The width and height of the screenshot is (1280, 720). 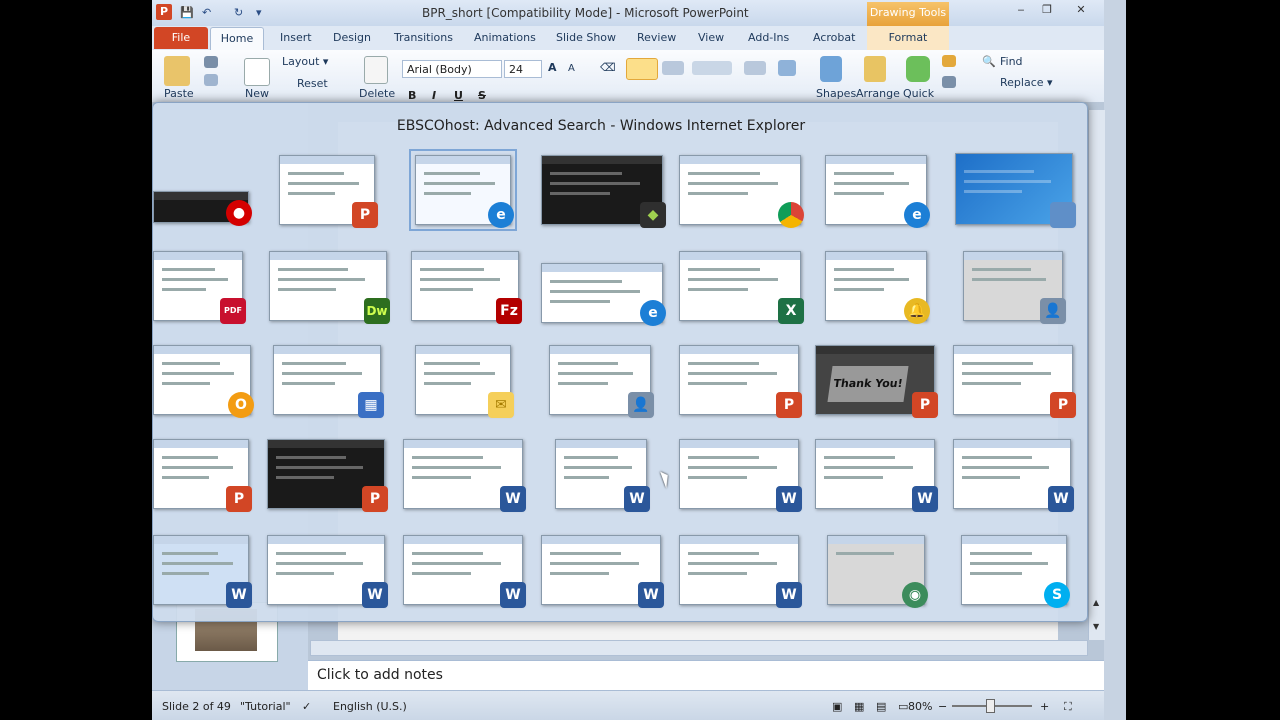 I want to click on tab-acrobat: Acrobat, so click(x=834, y=37).